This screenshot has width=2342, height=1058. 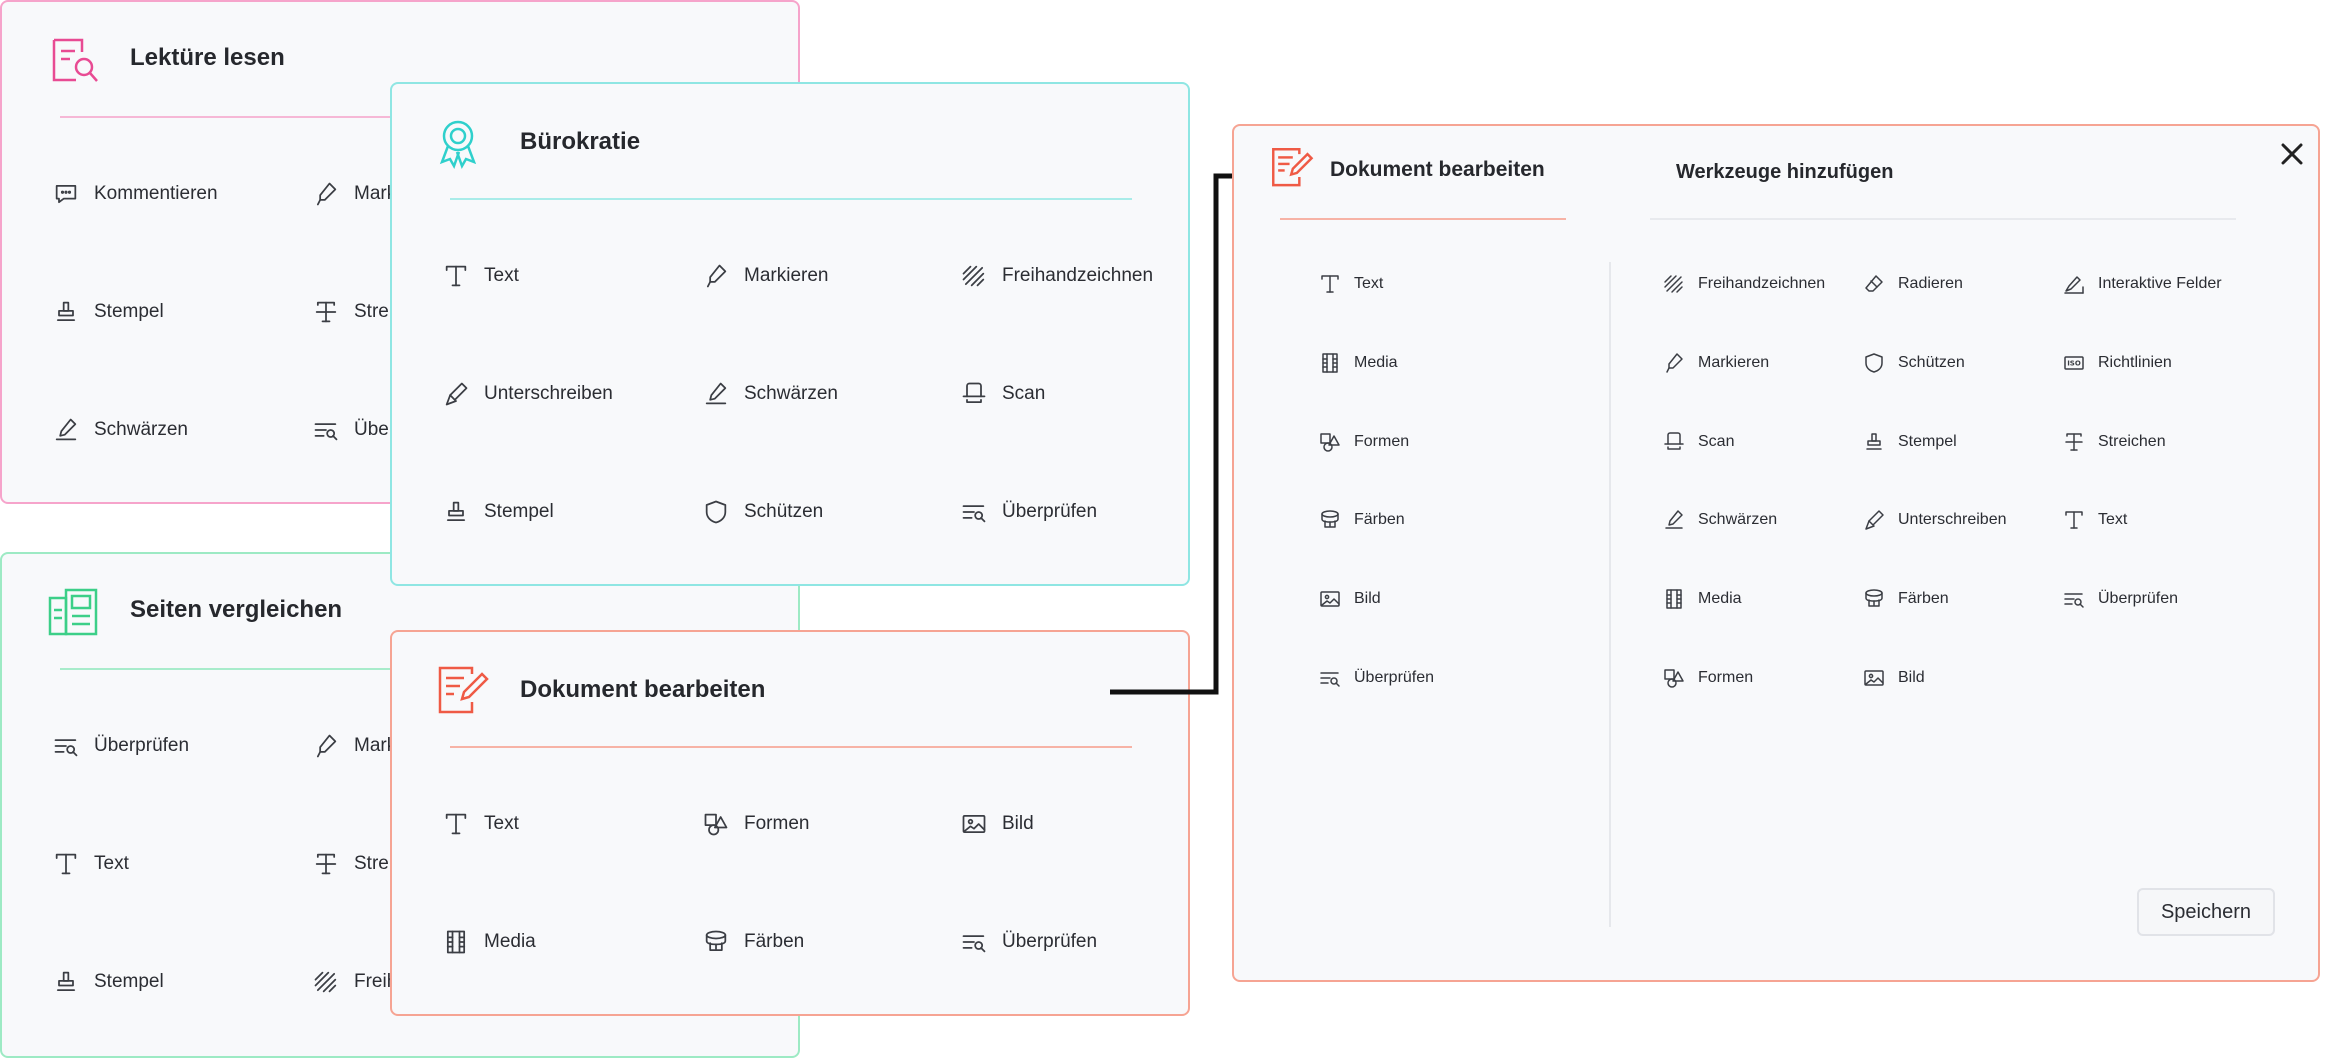 I want to click on tool-label: Markieren, so click(x=1734, y=362).